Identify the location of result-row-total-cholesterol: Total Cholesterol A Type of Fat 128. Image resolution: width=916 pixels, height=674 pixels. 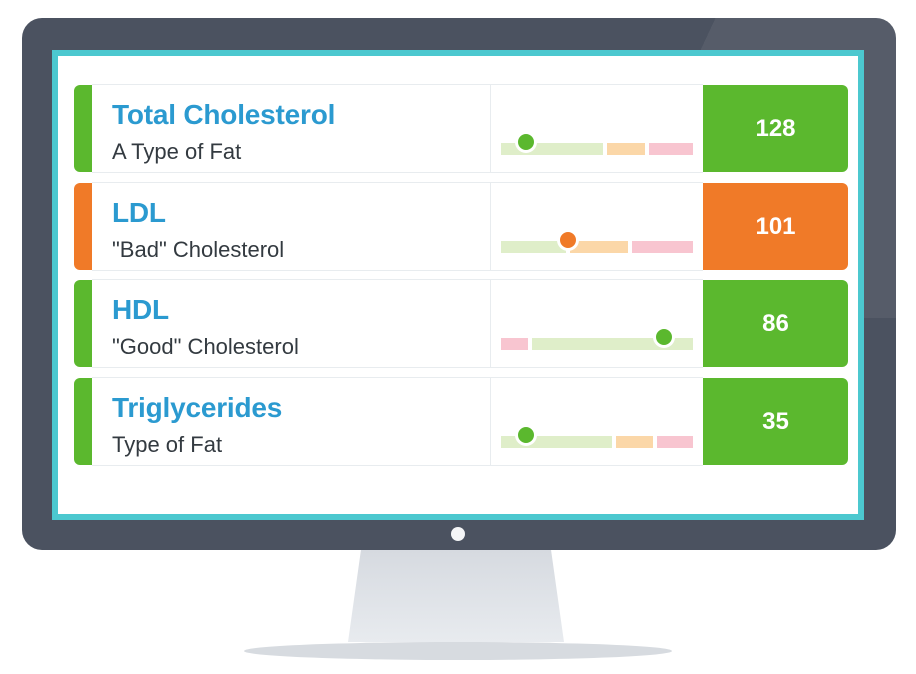
(459, 128).